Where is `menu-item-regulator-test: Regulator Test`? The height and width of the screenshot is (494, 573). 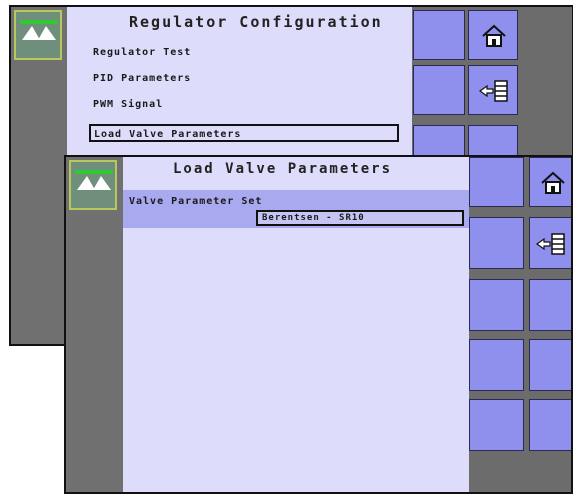 menu-item-regulator-test: Regulator Test is located at coordinates (142, 52).